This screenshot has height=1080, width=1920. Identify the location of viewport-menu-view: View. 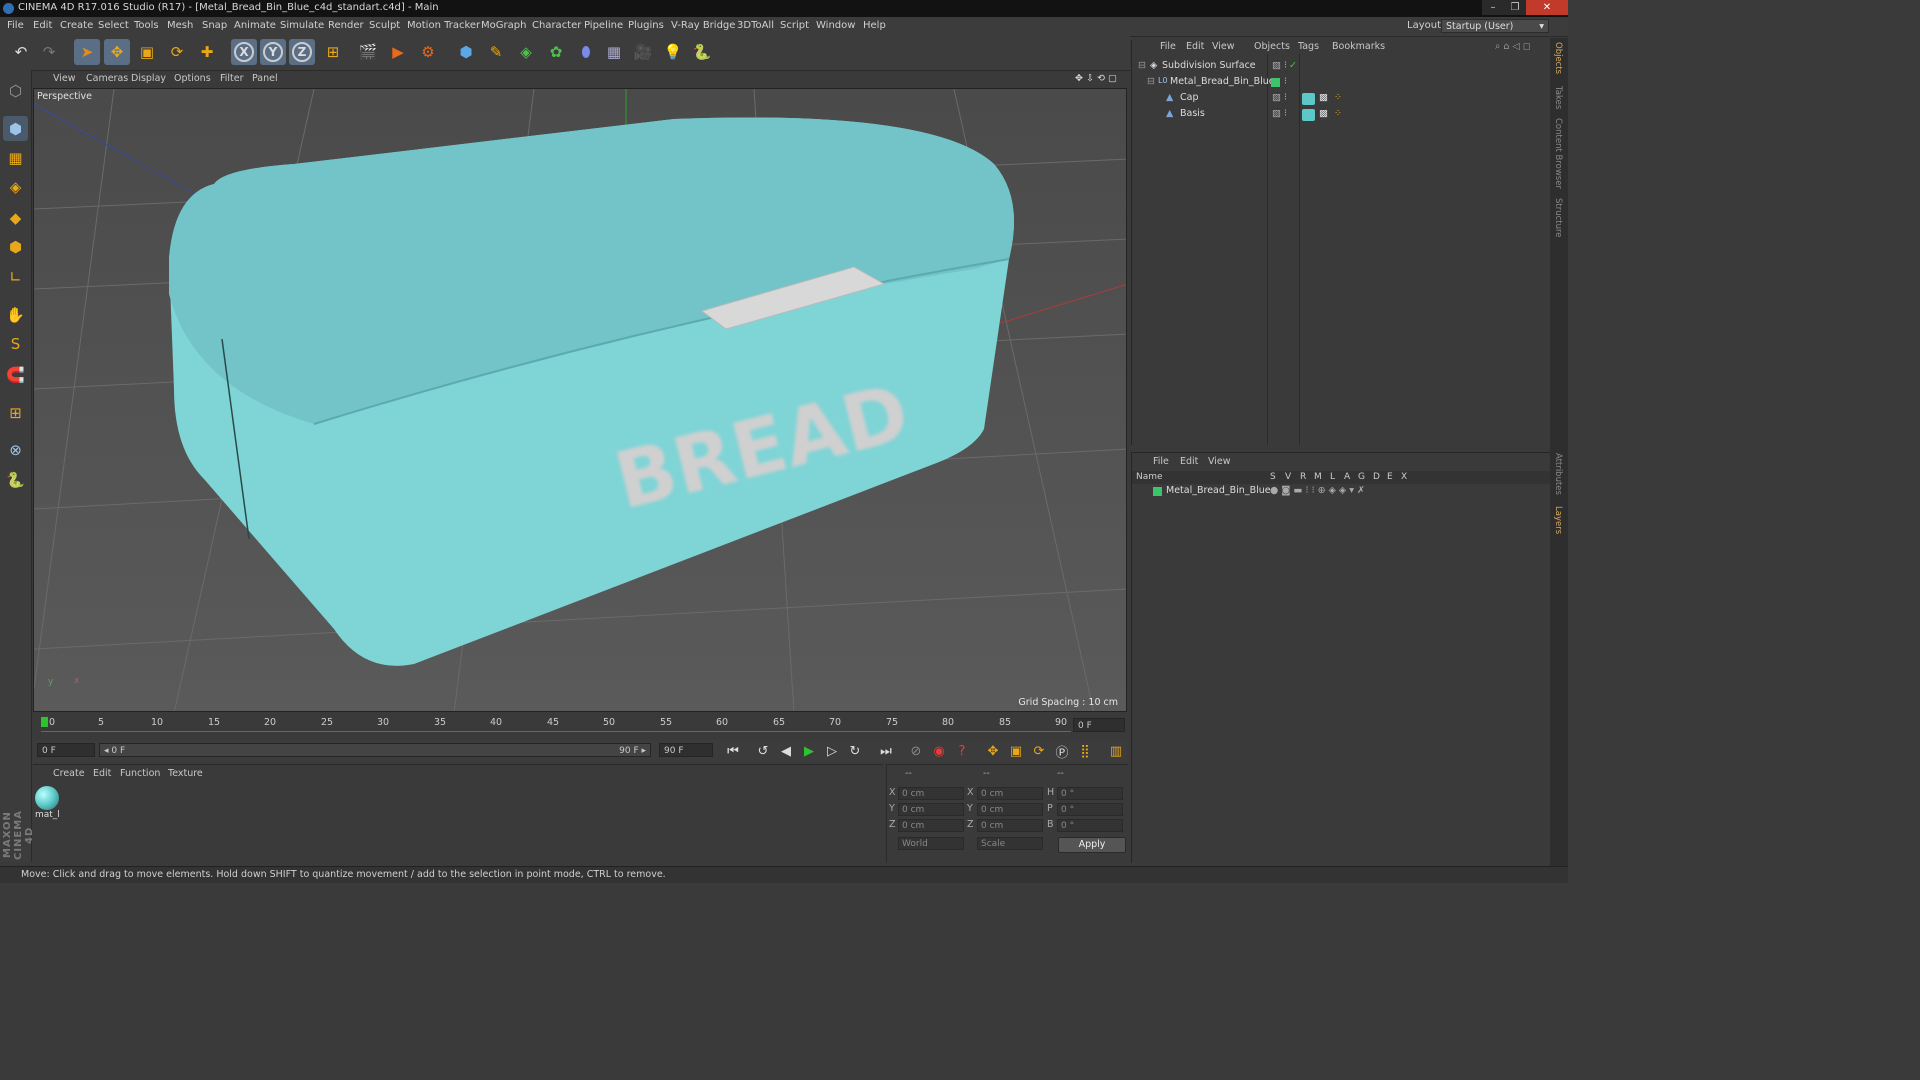
(64, 78).